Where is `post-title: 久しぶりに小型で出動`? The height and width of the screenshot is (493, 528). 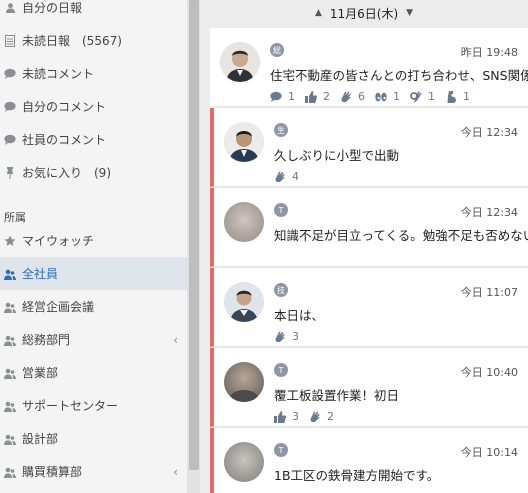 post-title: 久しぶりに小型で出動 is located at coordinates (337, 155).